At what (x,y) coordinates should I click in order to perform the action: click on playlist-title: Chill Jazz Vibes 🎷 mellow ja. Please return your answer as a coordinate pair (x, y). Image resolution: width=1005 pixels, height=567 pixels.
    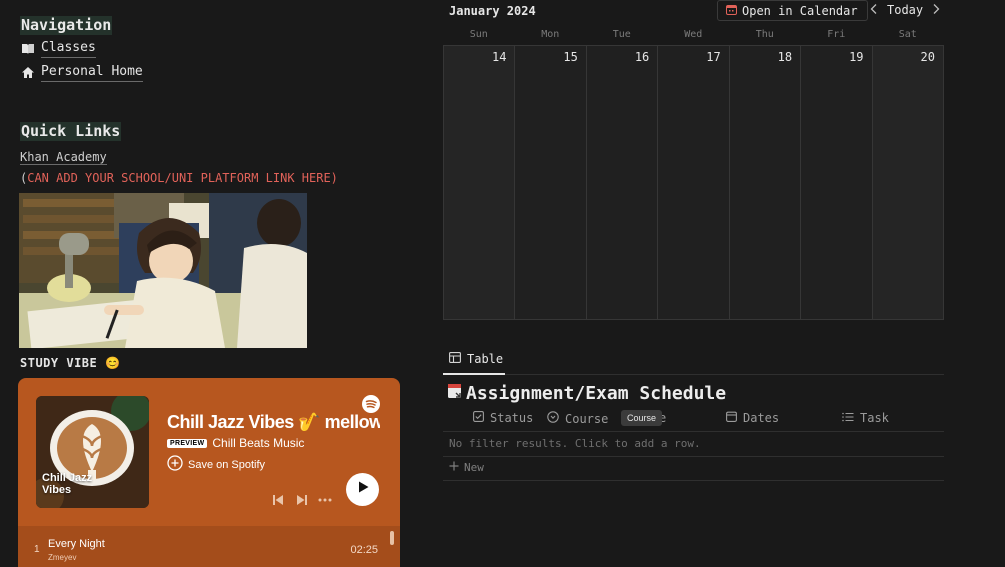
    Looking at the image, I should click on (273, 422).